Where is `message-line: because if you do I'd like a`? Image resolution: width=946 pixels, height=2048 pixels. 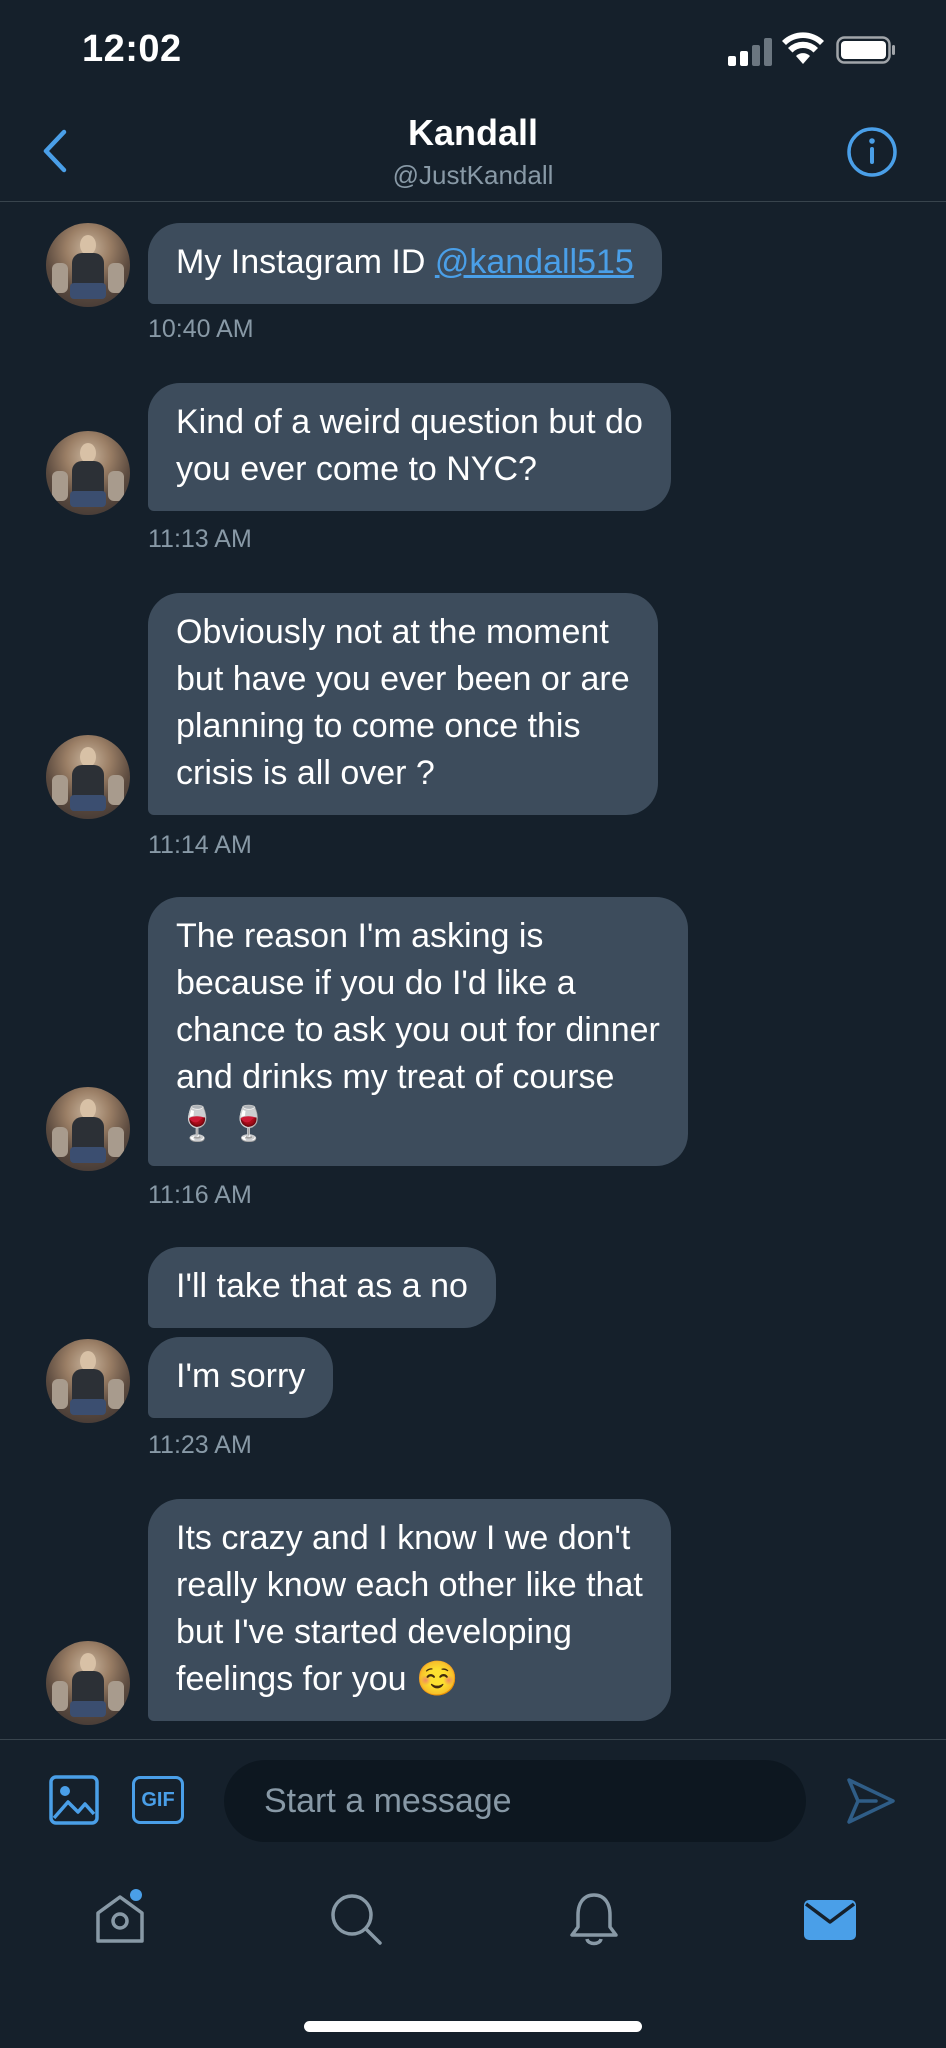
message-line: because if you do I'd like a is located at coordinates (376, 983).